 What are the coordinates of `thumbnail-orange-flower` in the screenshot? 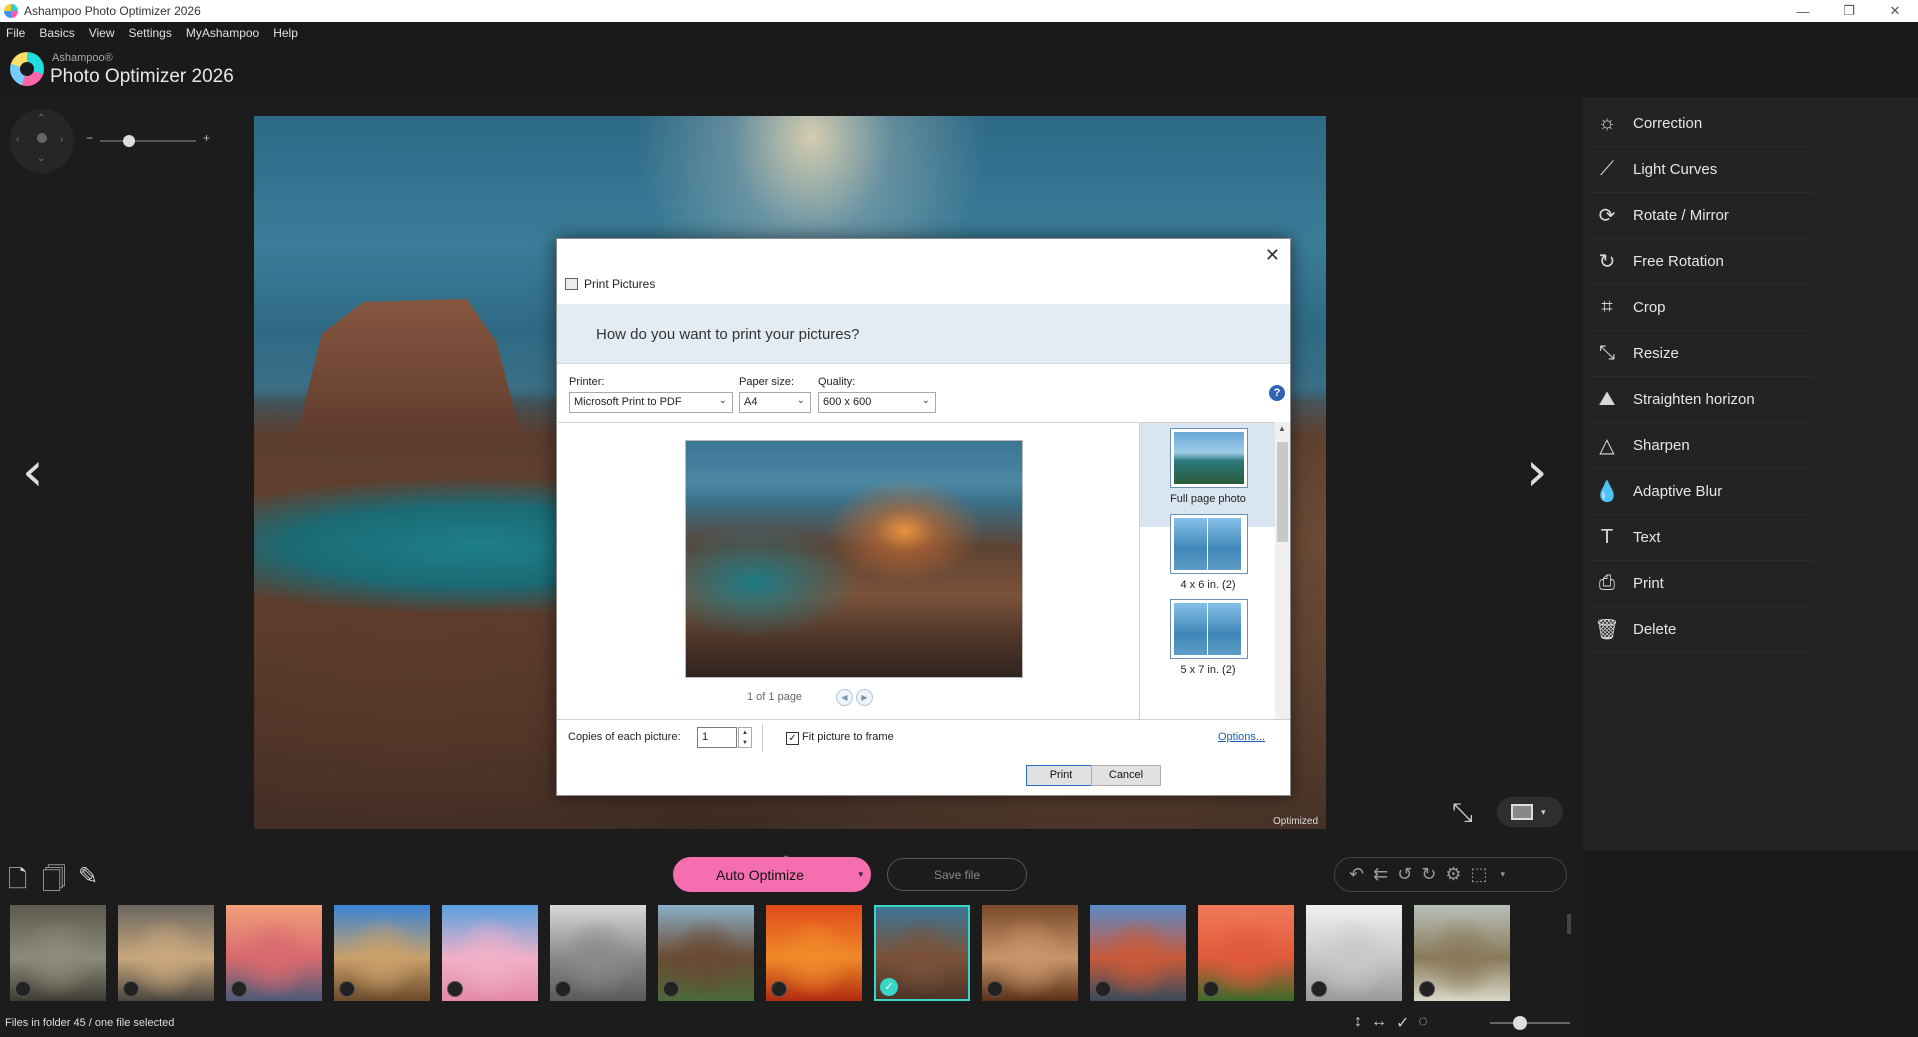 It's located at (1246, 953).